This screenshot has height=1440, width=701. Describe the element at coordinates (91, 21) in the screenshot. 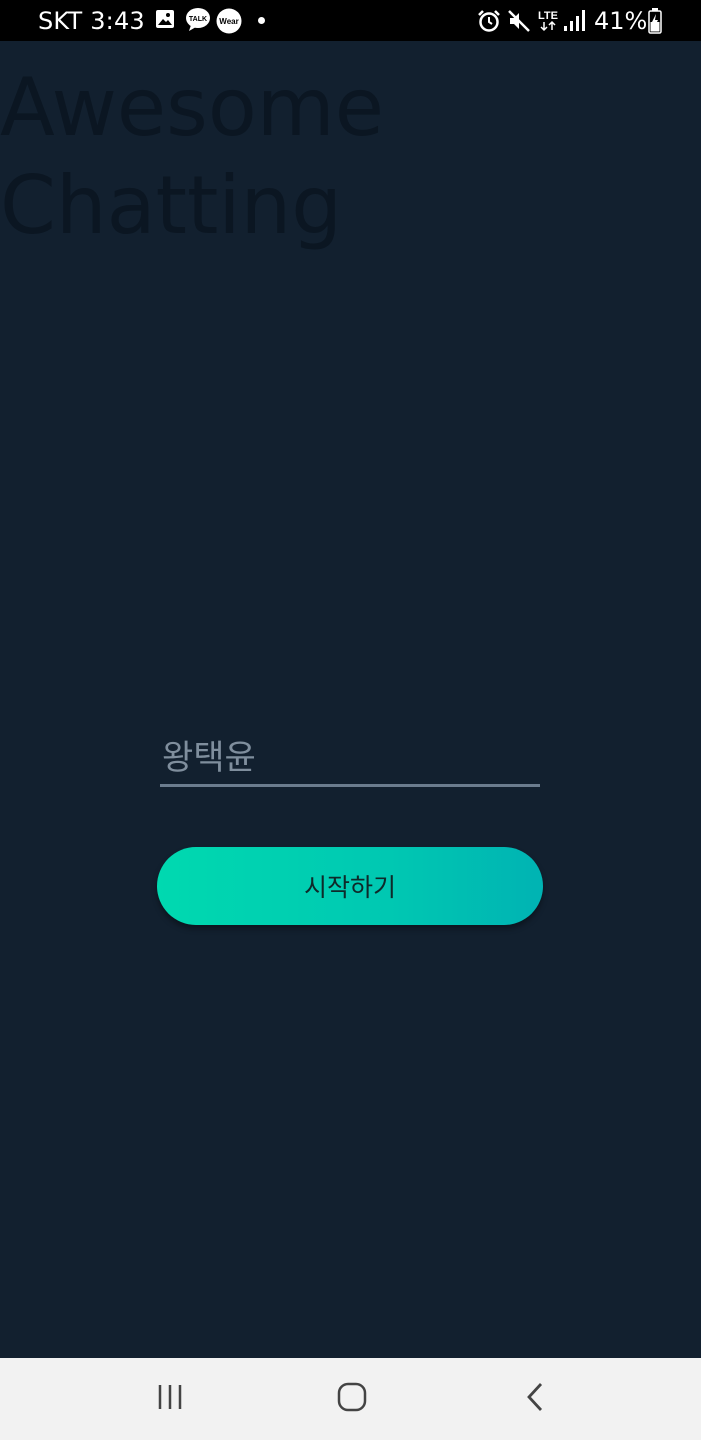

I see `carrier-time: SKT 3:43` at that location.